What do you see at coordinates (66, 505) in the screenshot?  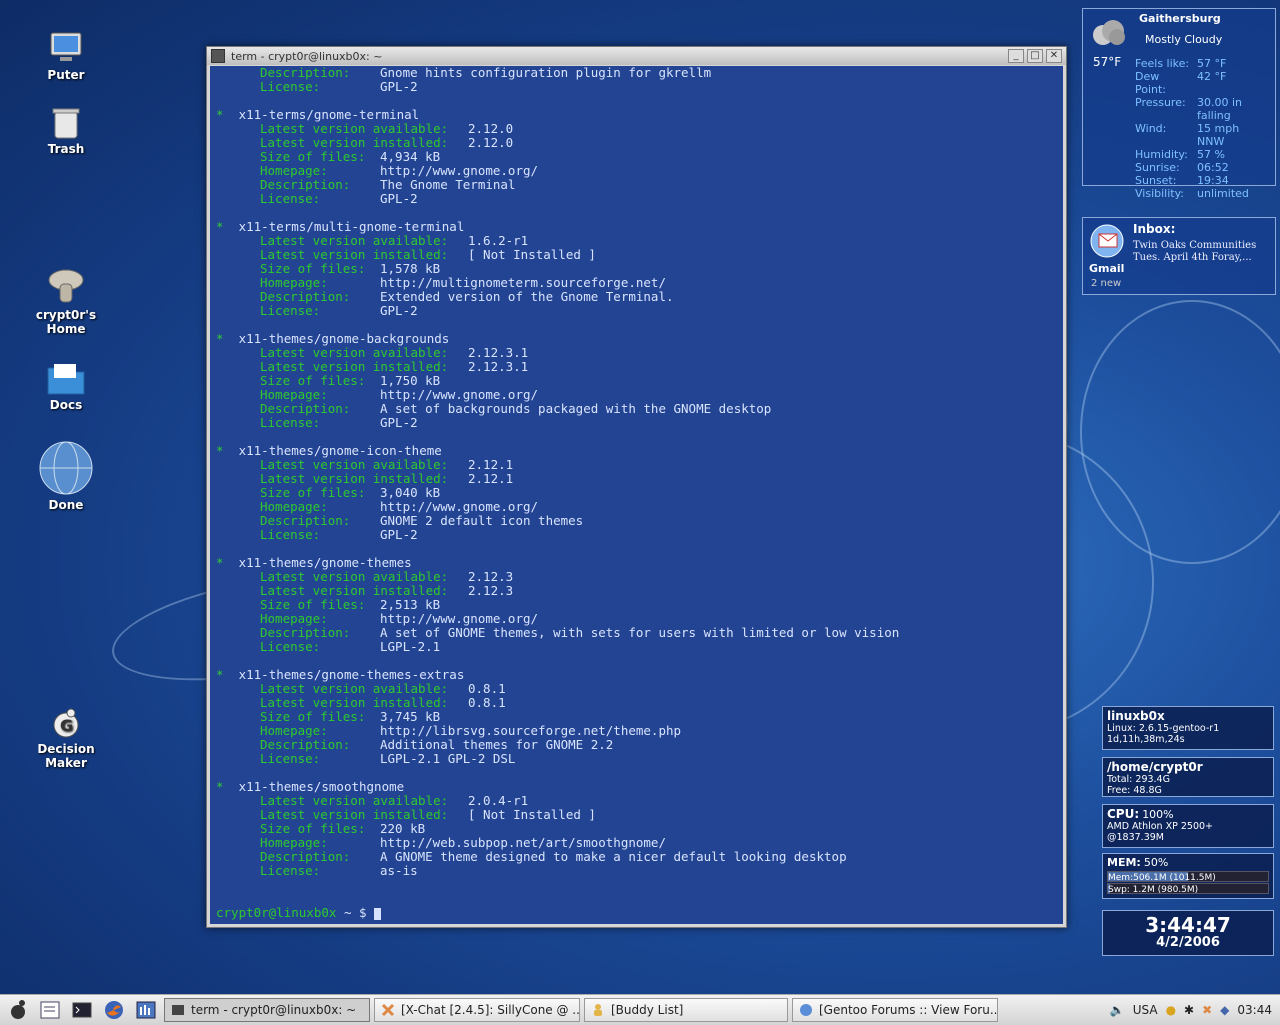 I see `desktop-icon-label: Done` at bounding box center [66, 505].